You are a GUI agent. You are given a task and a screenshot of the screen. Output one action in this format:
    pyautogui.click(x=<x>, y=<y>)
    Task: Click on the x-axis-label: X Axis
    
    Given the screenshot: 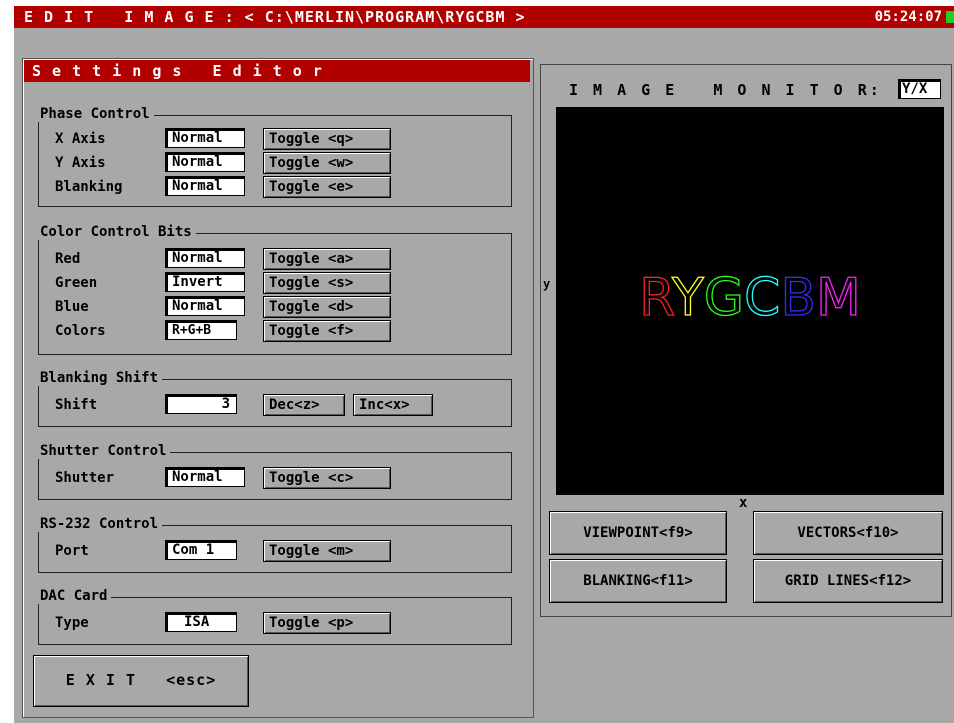 What is the action you would take?
    pyautogui.click(x=80, y=139)
    